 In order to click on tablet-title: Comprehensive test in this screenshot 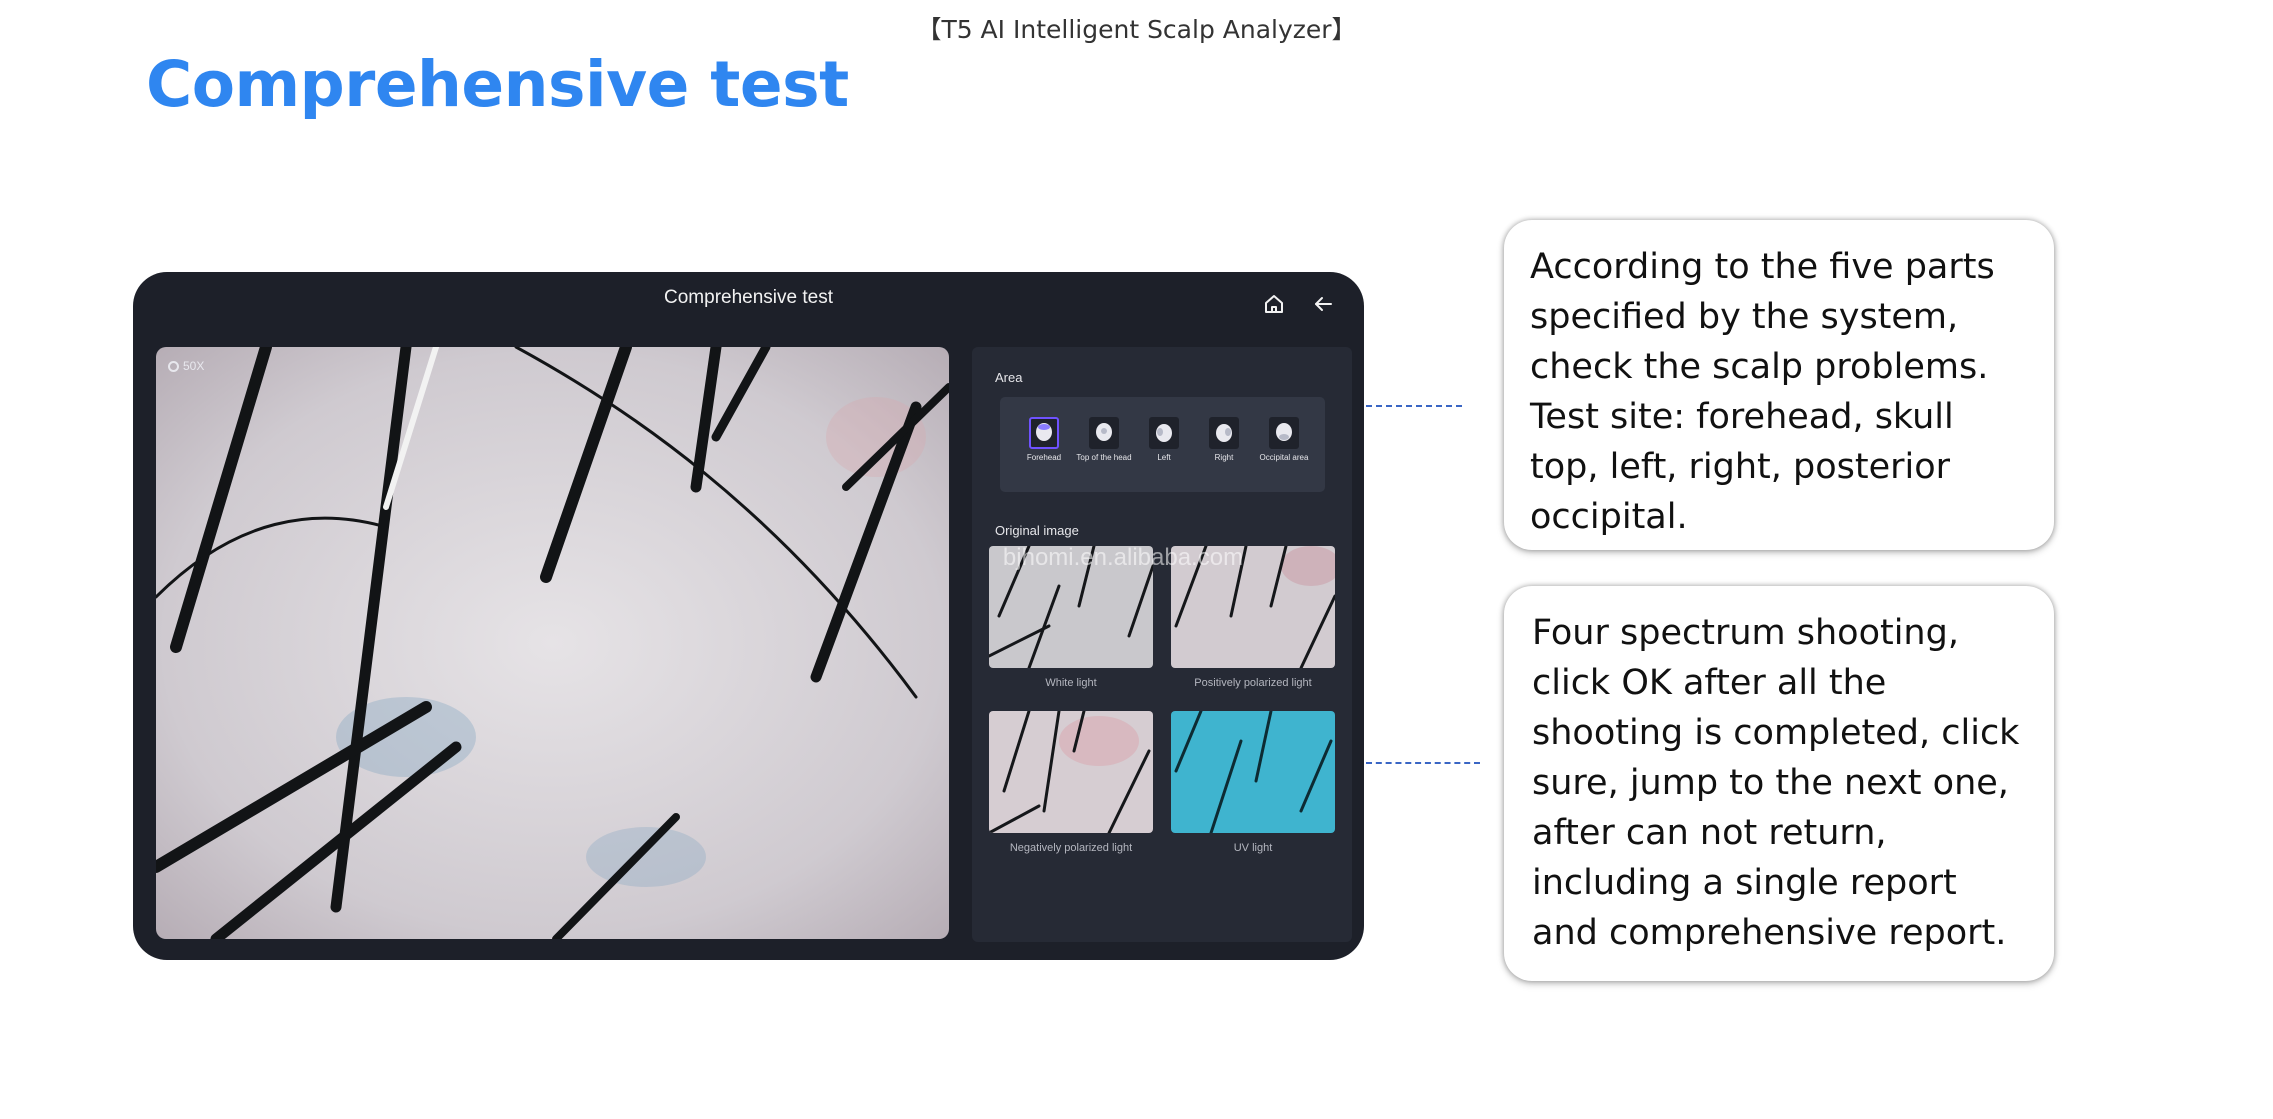, I will do `click(748, 297)`.